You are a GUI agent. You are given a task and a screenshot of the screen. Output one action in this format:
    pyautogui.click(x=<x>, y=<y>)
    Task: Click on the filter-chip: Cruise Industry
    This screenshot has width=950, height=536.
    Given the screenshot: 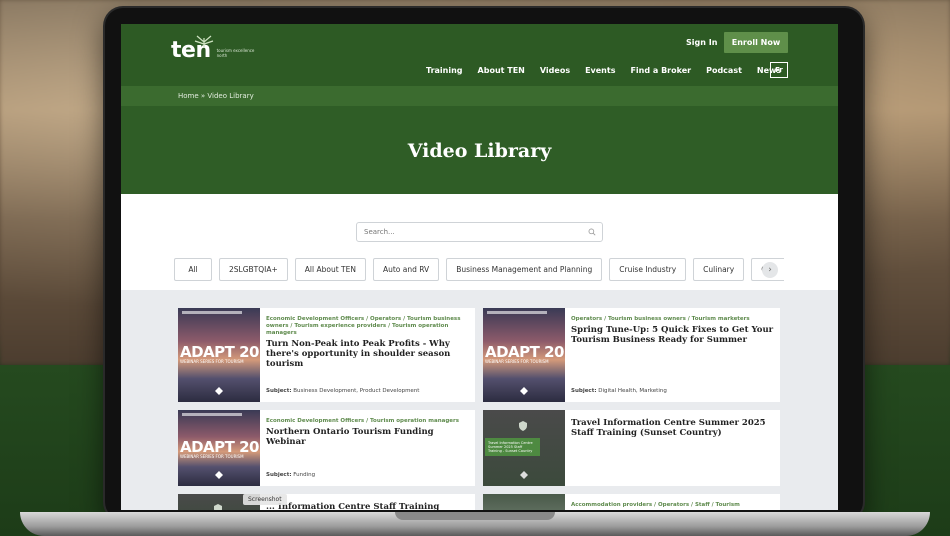 What is the action you would take?
    pyautogui.click(x=648, y=269)
    